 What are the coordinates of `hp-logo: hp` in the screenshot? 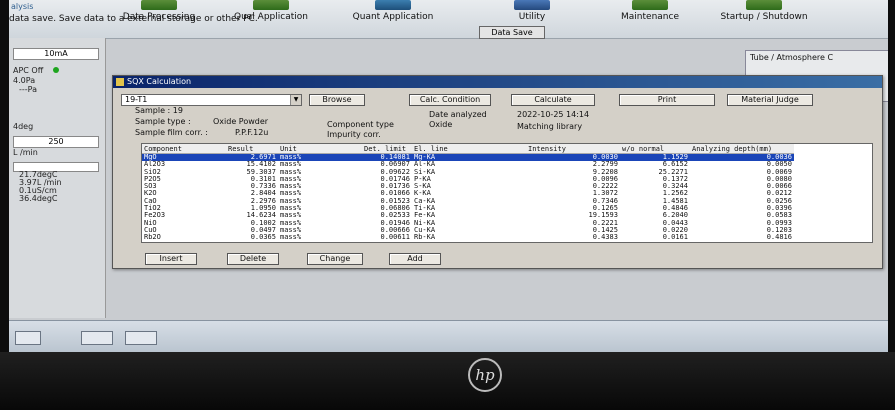 It's located at (485, 375).